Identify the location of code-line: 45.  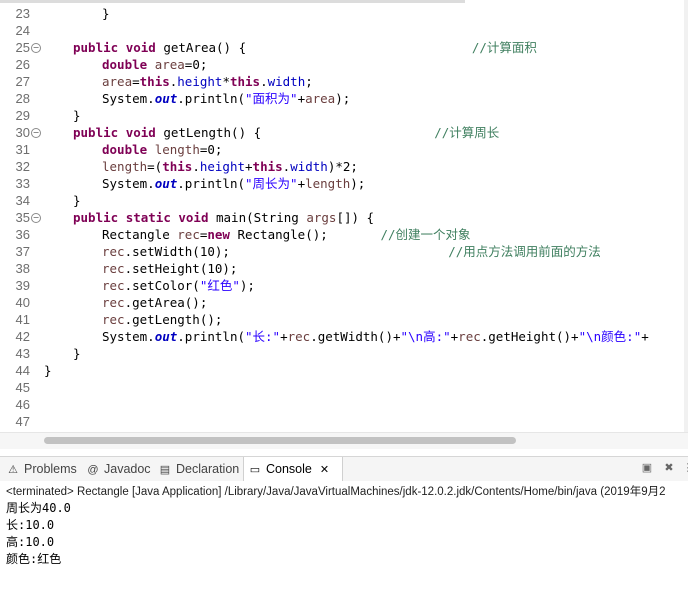
(344, 387).